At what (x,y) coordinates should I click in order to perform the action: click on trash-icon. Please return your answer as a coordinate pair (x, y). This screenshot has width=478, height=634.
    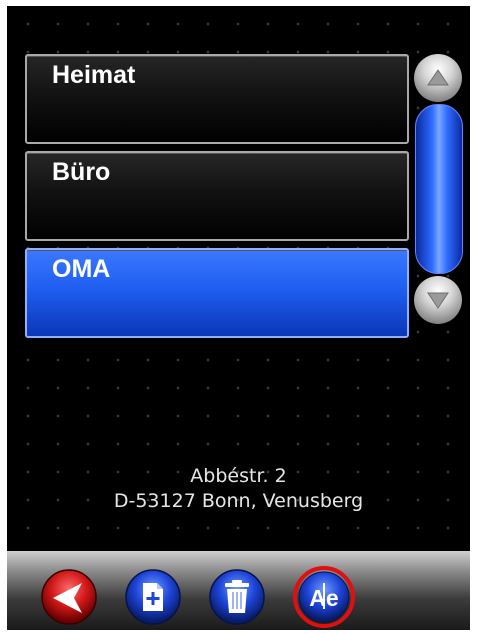
    Looking at the image, I should click on (237, 597).